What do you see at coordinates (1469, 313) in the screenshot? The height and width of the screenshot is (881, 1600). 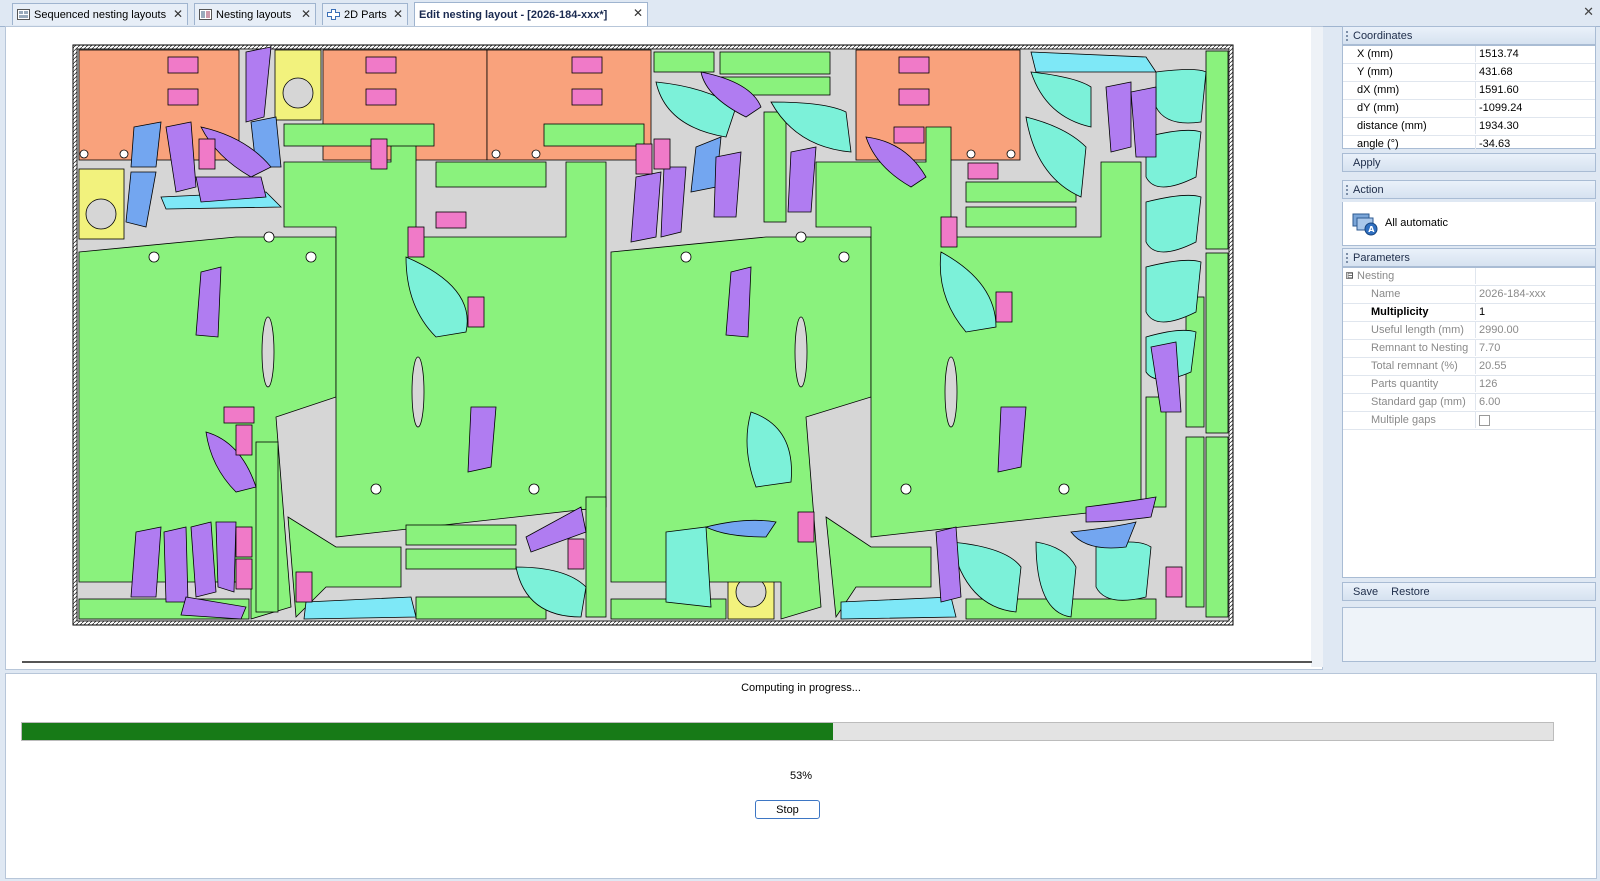 I see `param-row-multiplicity: Multiplicity 1` at bounding box center [1469, 313].